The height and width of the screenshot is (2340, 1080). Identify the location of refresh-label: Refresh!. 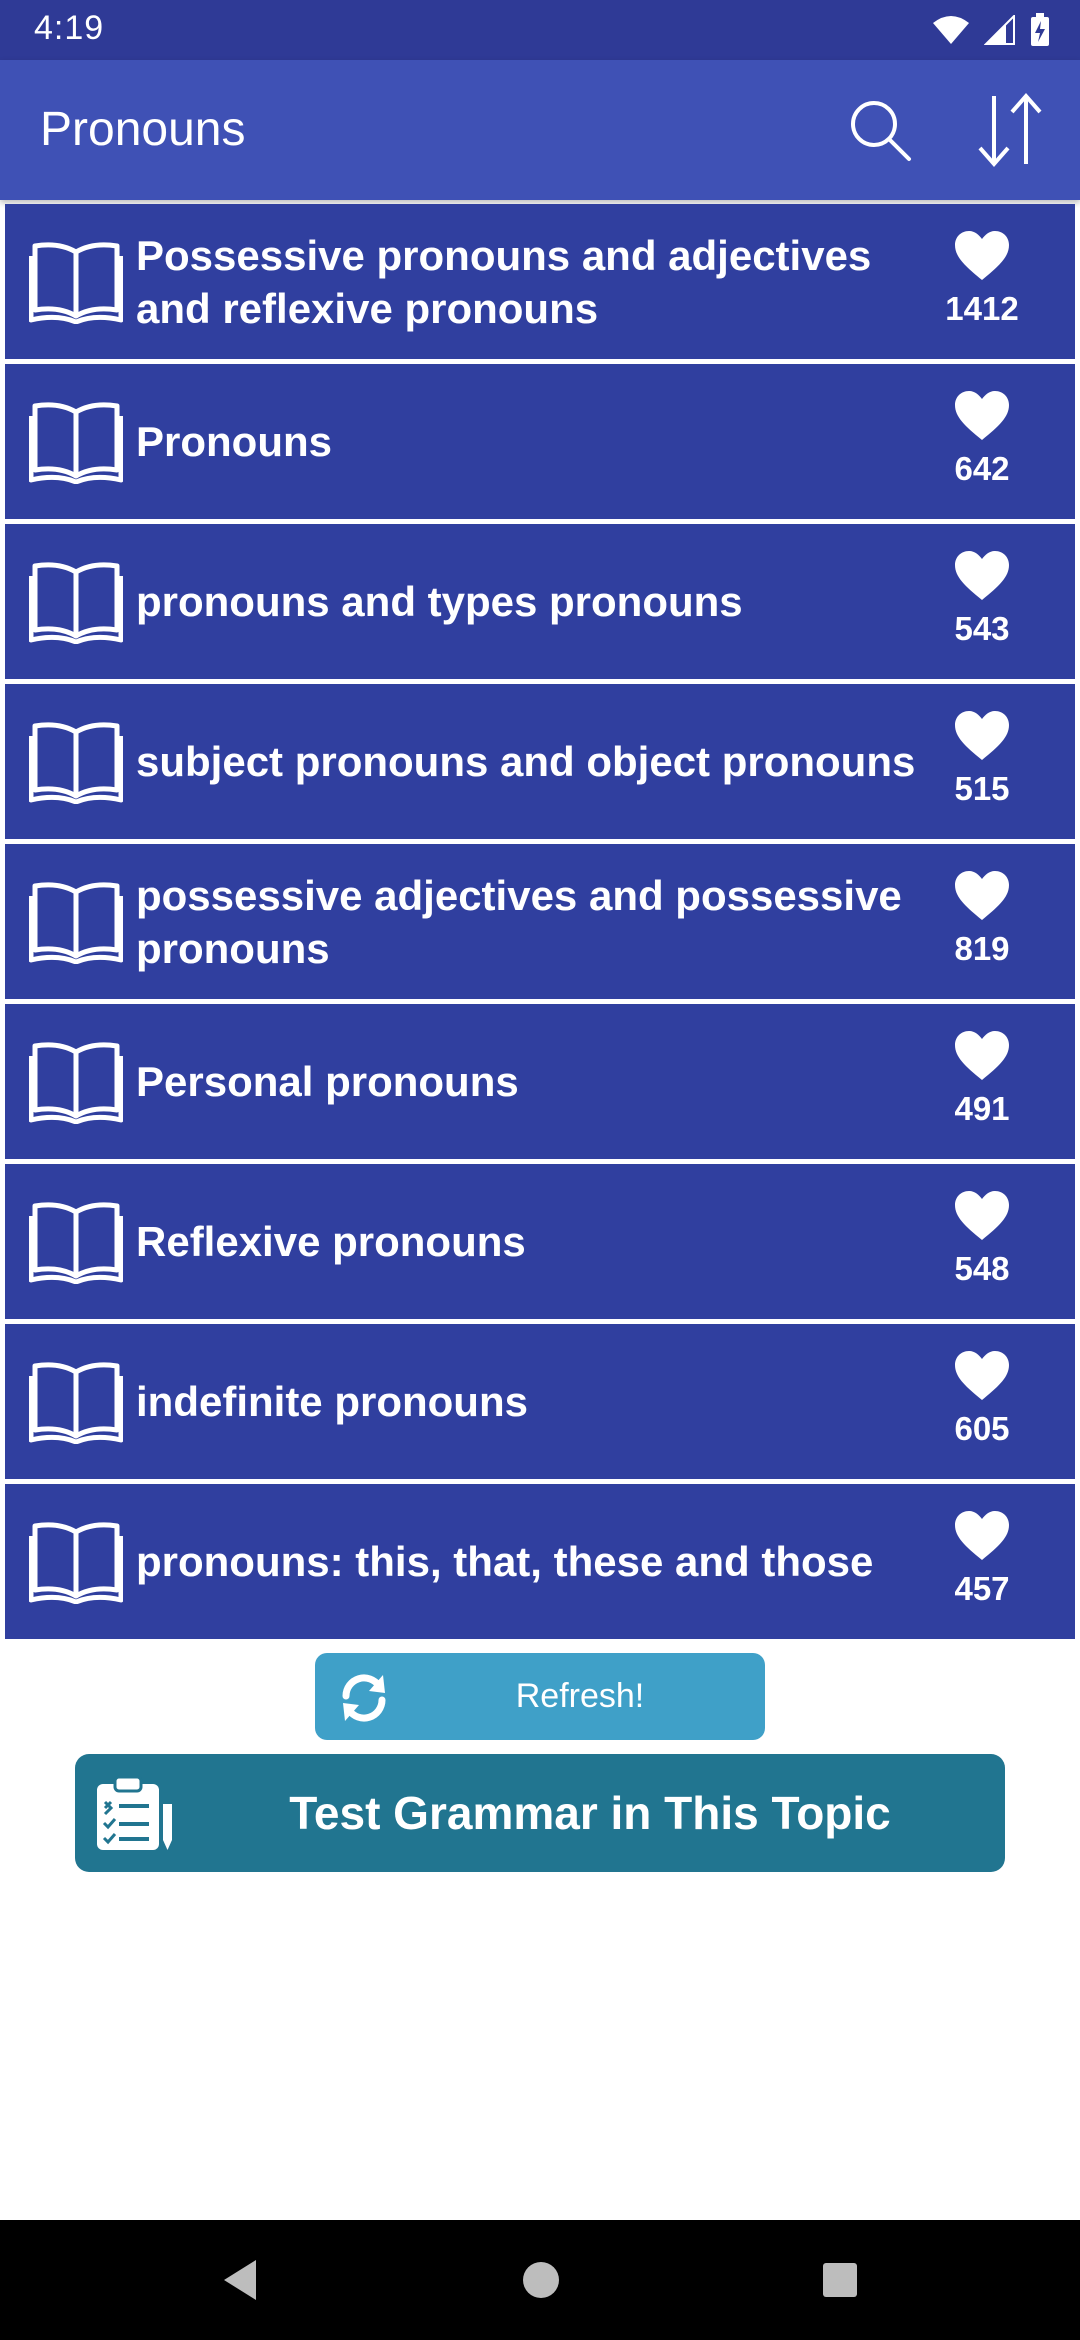
(580, 1696).